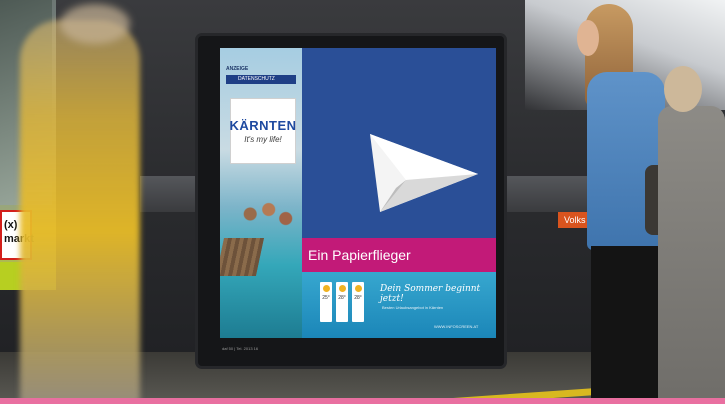 The image size is (725, 404). Describe the element at coordinates (263, 125) in the screenshot. I see `karnten-brand: KÄRNTEN` at that location.